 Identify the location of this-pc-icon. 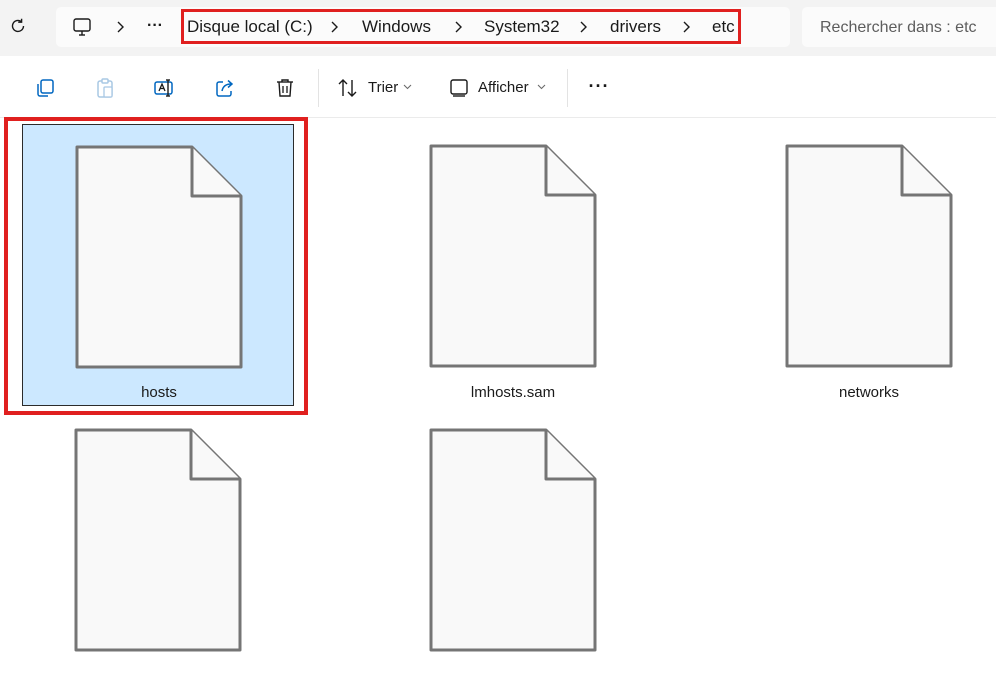
(82, 27).